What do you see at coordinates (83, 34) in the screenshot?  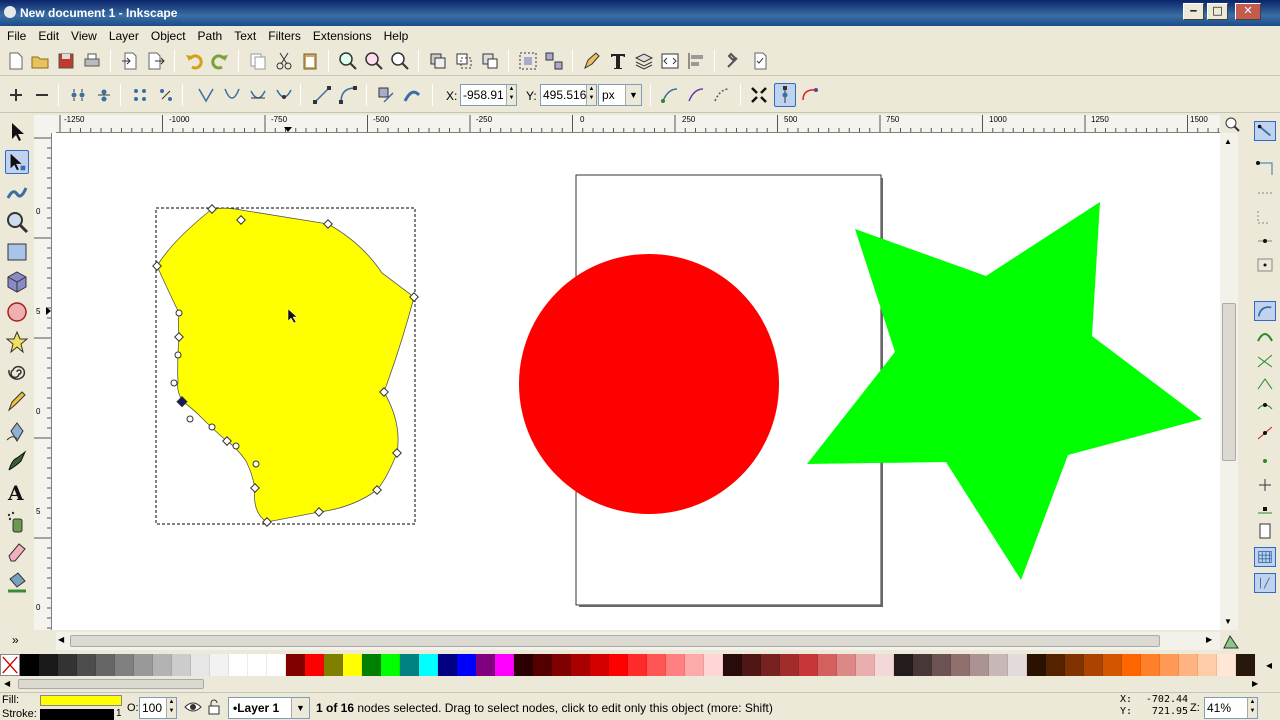 I see `menu-view: View` at bounding box center [83, 34].